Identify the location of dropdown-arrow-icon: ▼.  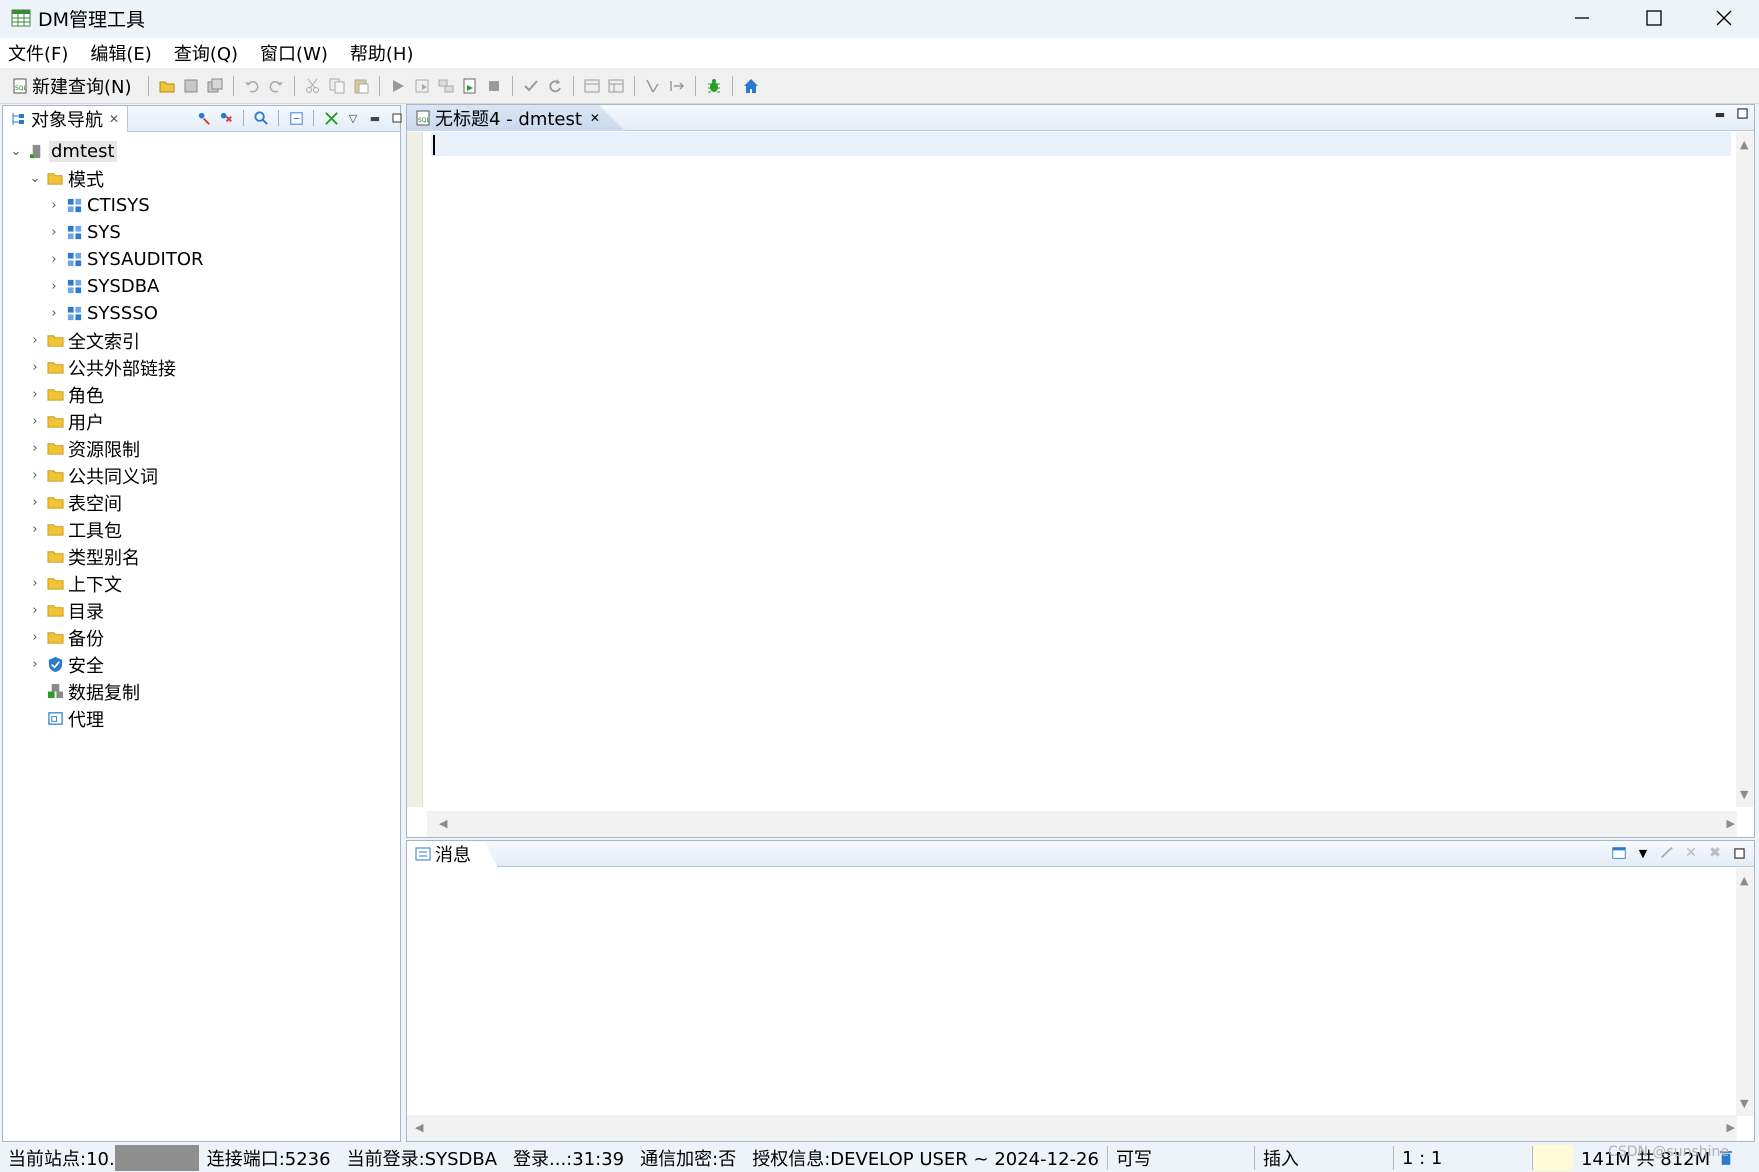
(1643, 853).